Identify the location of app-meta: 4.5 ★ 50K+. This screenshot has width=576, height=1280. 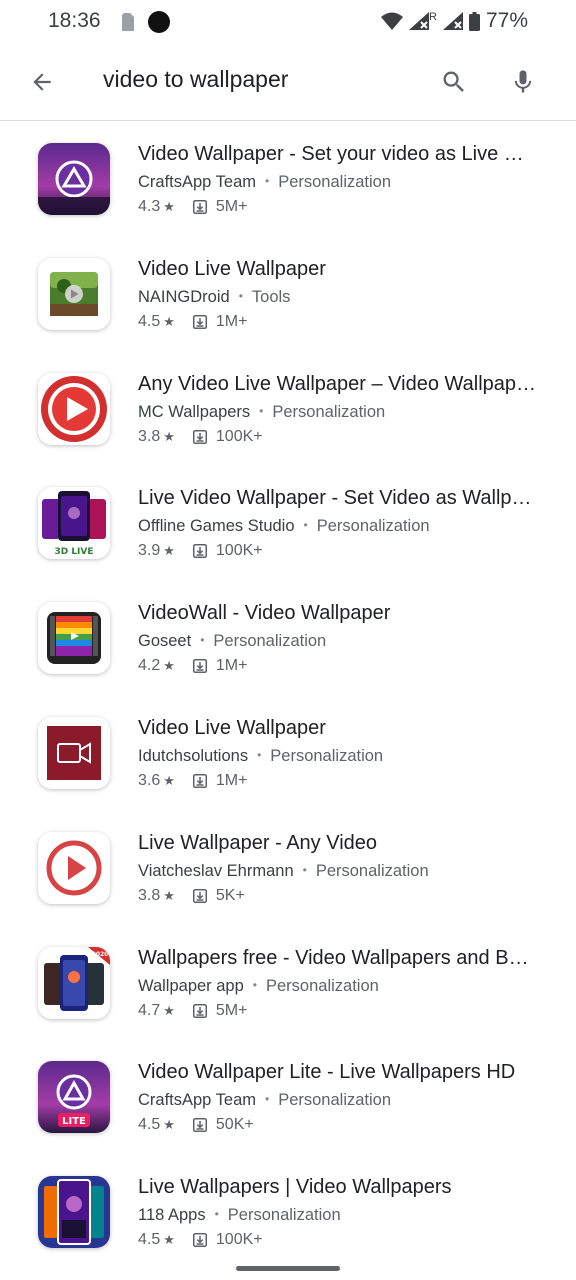
(196, 1125).